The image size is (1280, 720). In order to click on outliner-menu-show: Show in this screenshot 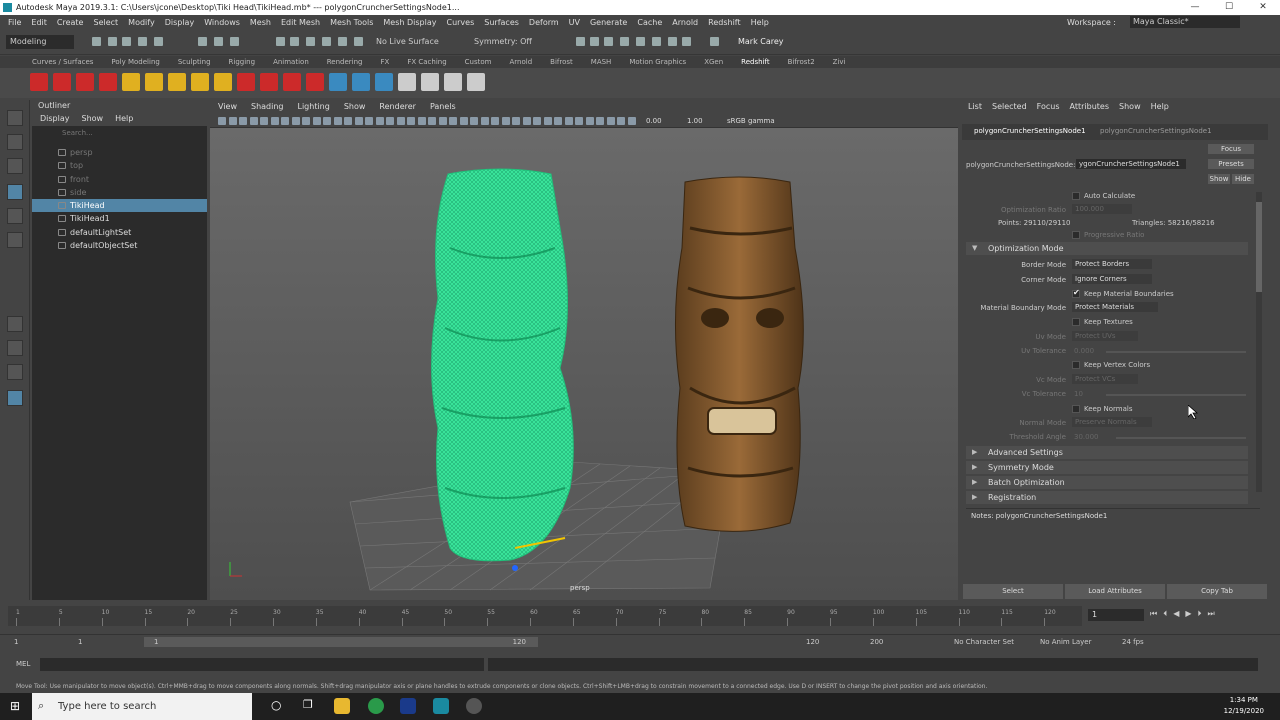, I will do `click(93, 119)`.